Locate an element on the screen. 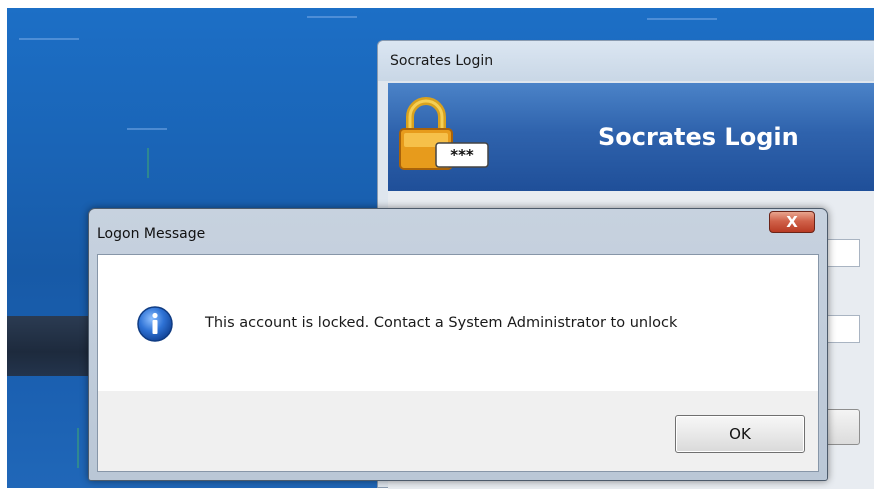 Image resolution: width=874 pixels, height=489 pixels. socrates-banner-title: Socrates Login is located at coordinates (698, 137).